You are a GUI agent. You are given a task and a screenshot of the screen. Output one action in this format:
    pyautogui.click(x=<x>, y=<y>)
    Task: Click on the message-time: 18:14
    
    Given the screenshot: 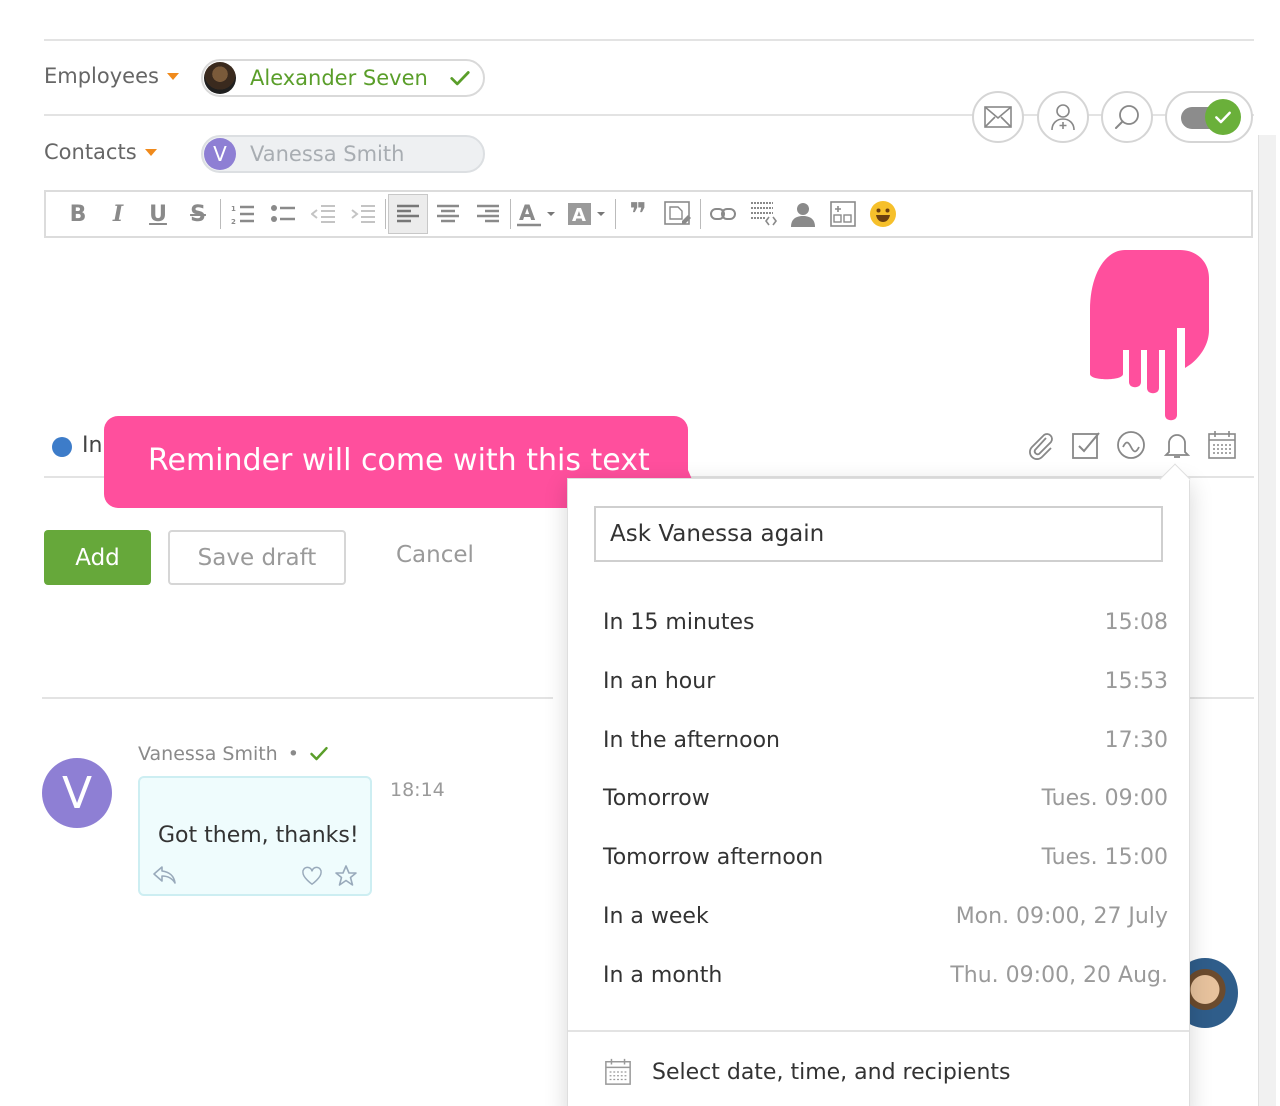 What is the action you would take?
    pyautogui.click(x=417, y=790)
    